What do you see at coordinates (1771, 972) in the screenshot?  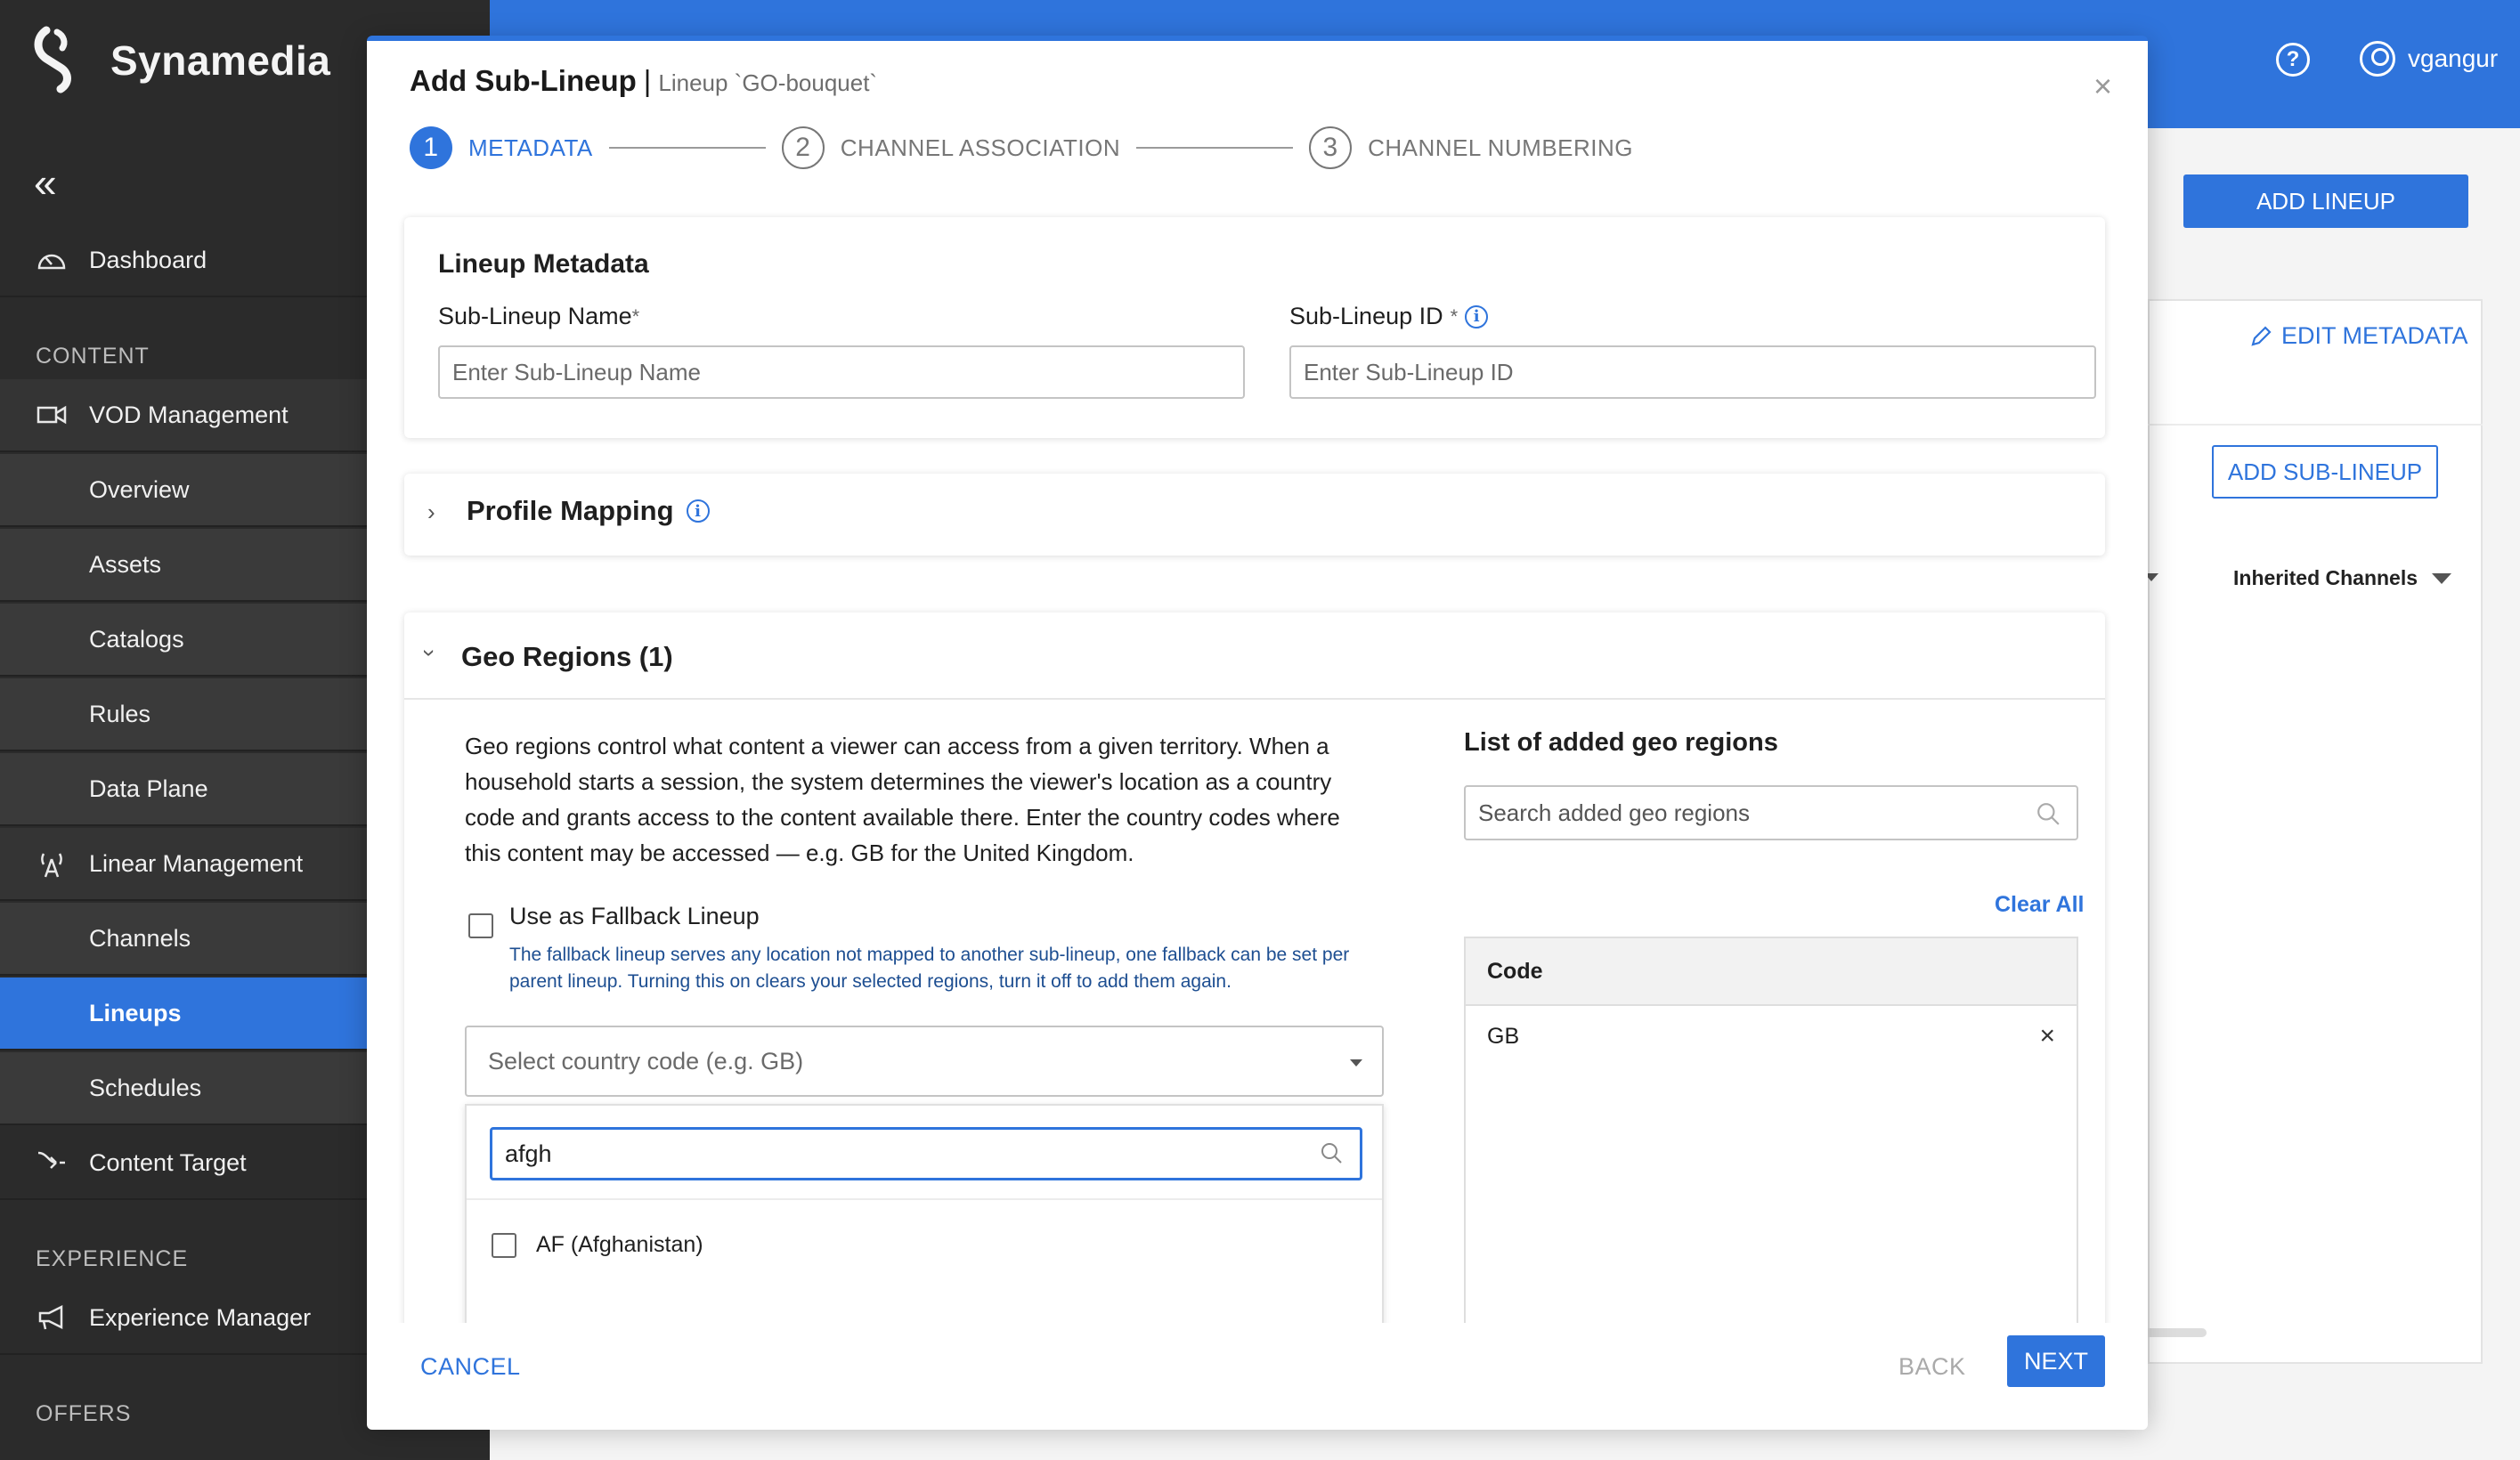 I see `table-header-code: Code` at bounding box center [1771, 972].